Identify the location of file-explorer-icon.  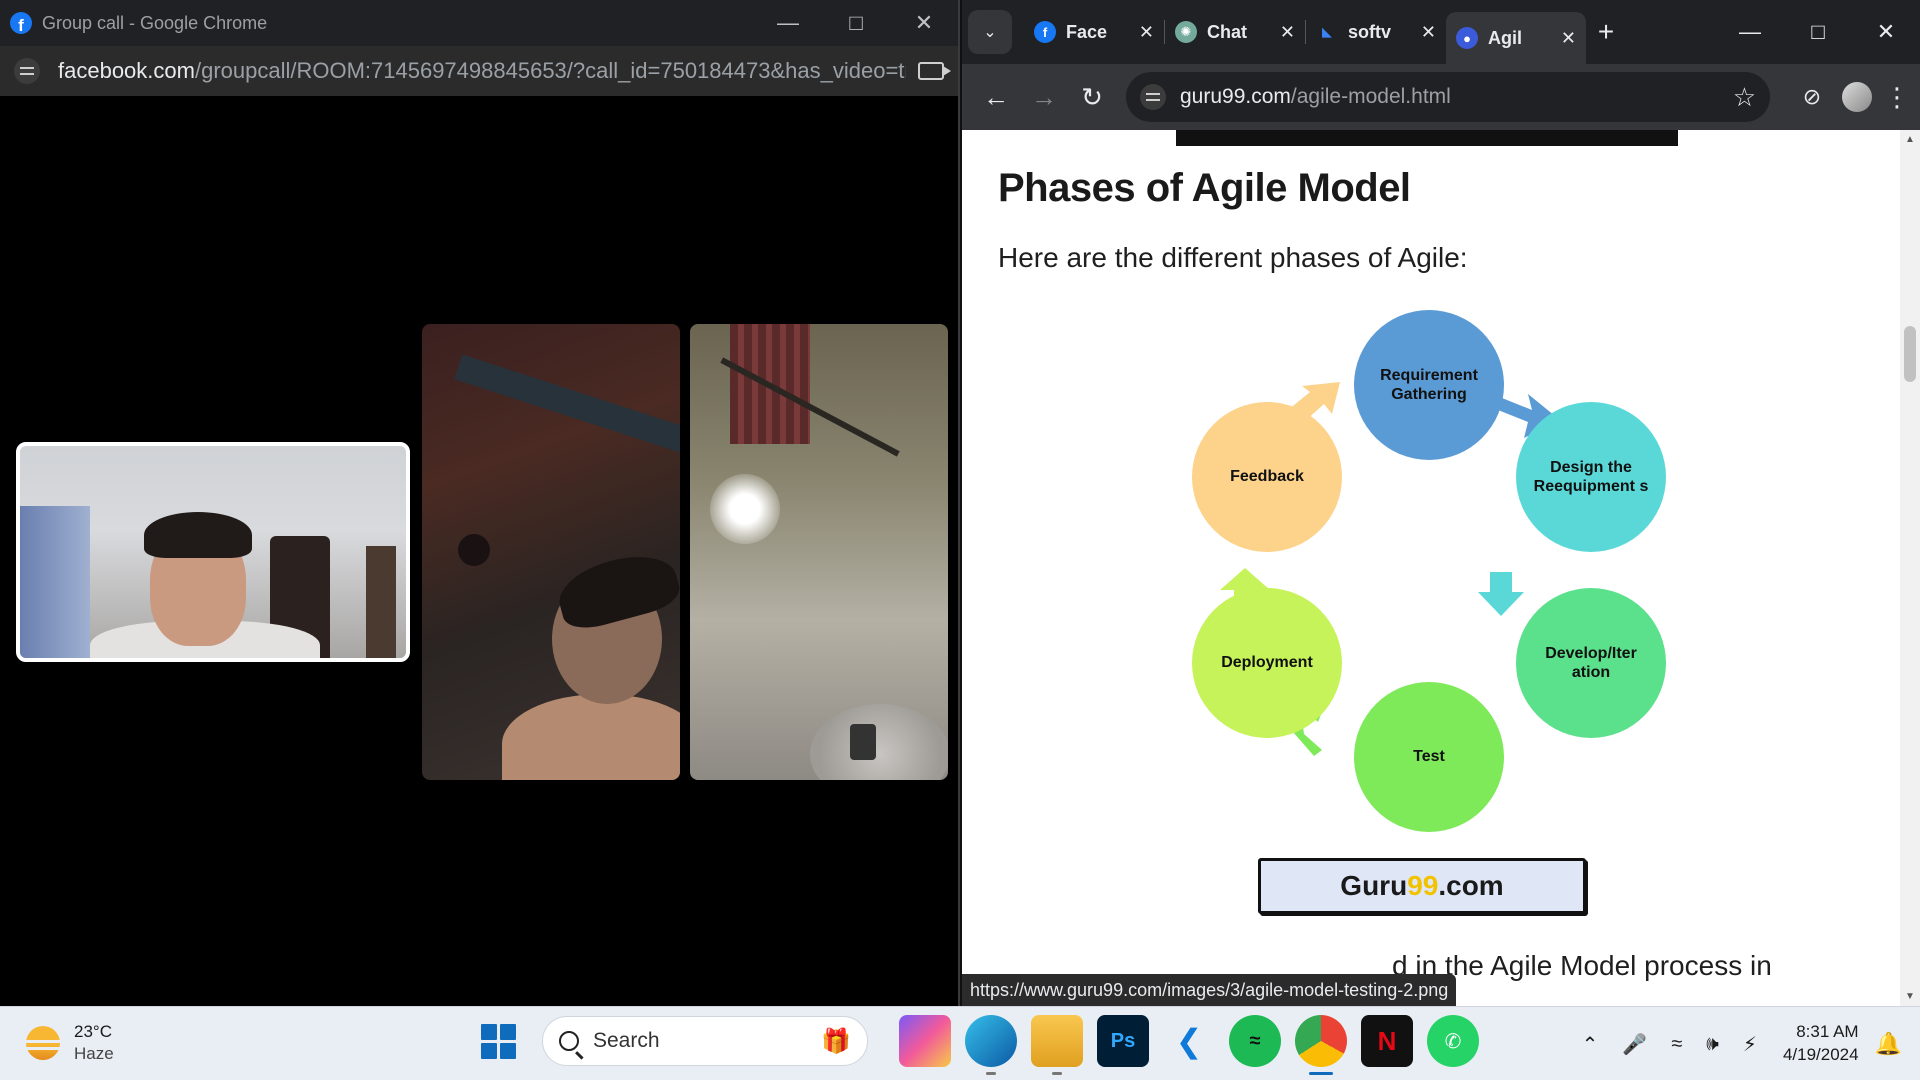
(1057, 1045).